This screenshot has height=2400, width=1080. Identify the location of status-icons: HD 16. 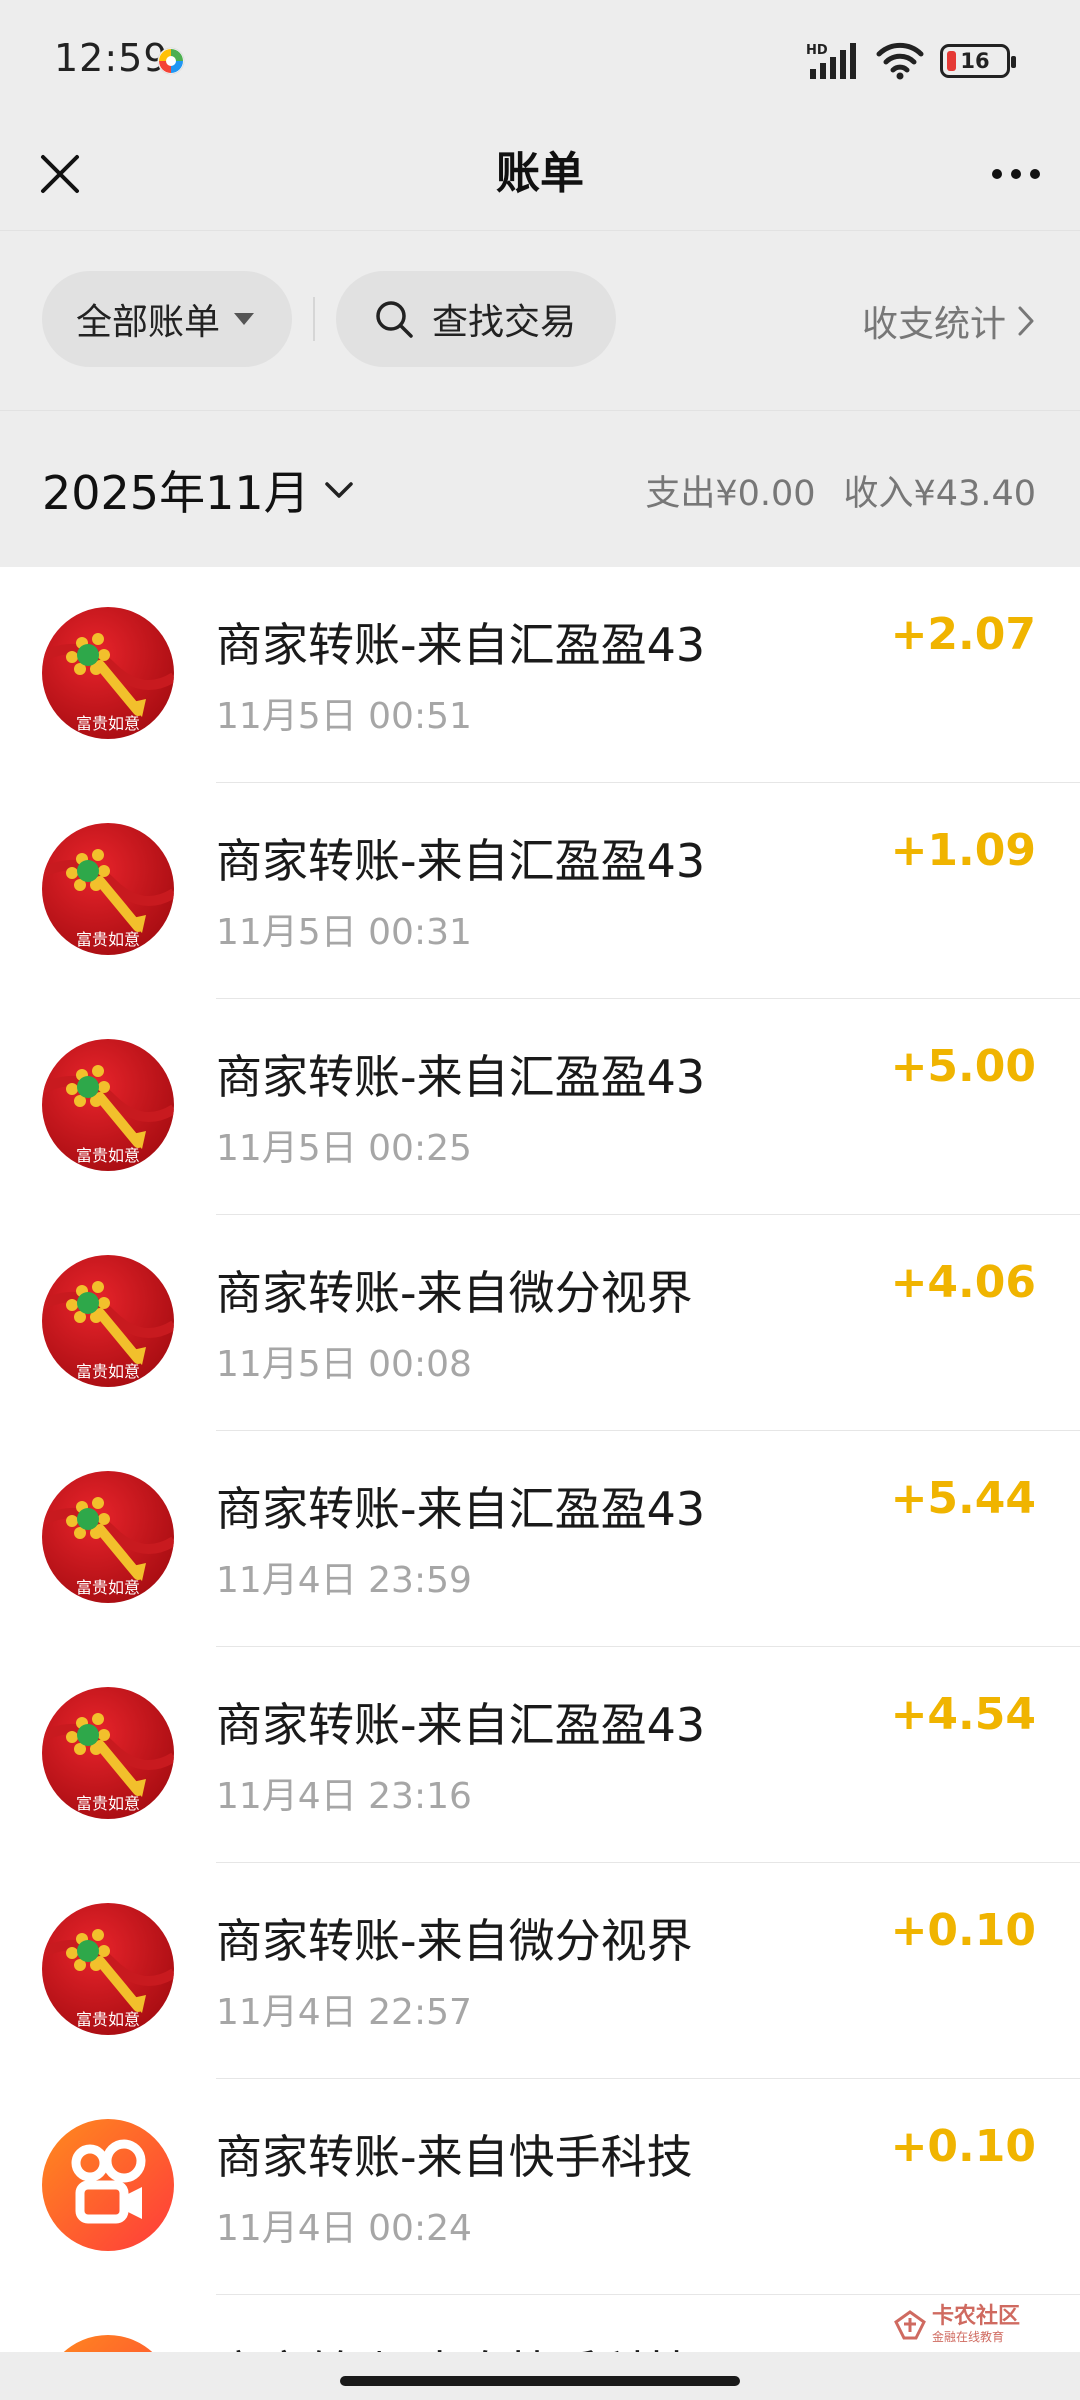
(911, 61).